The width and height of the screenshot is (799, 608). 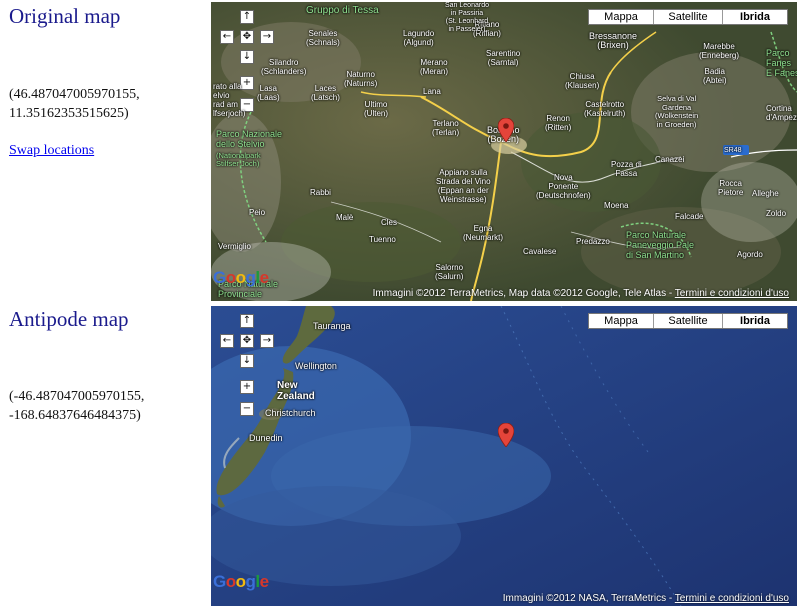 What do you see at coordinates (332, 326) in the screenshot?
I see `map-label: Tauranga` at bounding box center [332, 326].